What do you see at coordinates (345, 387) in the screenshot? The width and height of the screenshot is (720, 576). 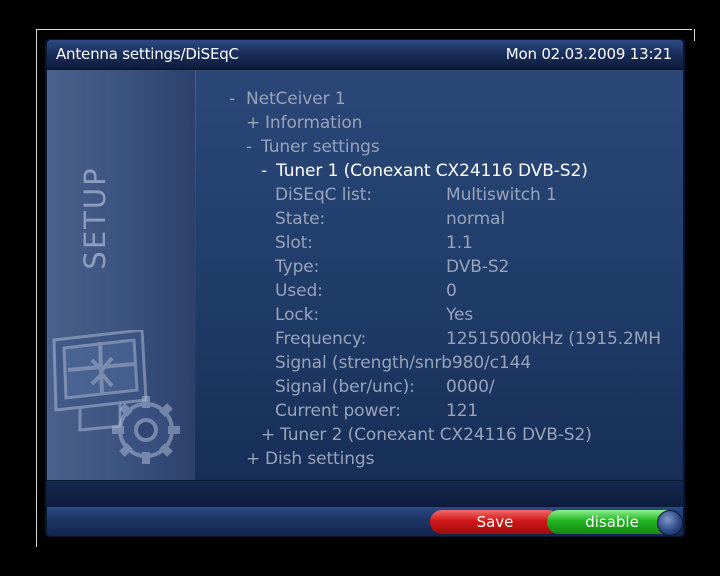 I see `field-key: Signal (ber/unc):` at bounding box center [345, 387].